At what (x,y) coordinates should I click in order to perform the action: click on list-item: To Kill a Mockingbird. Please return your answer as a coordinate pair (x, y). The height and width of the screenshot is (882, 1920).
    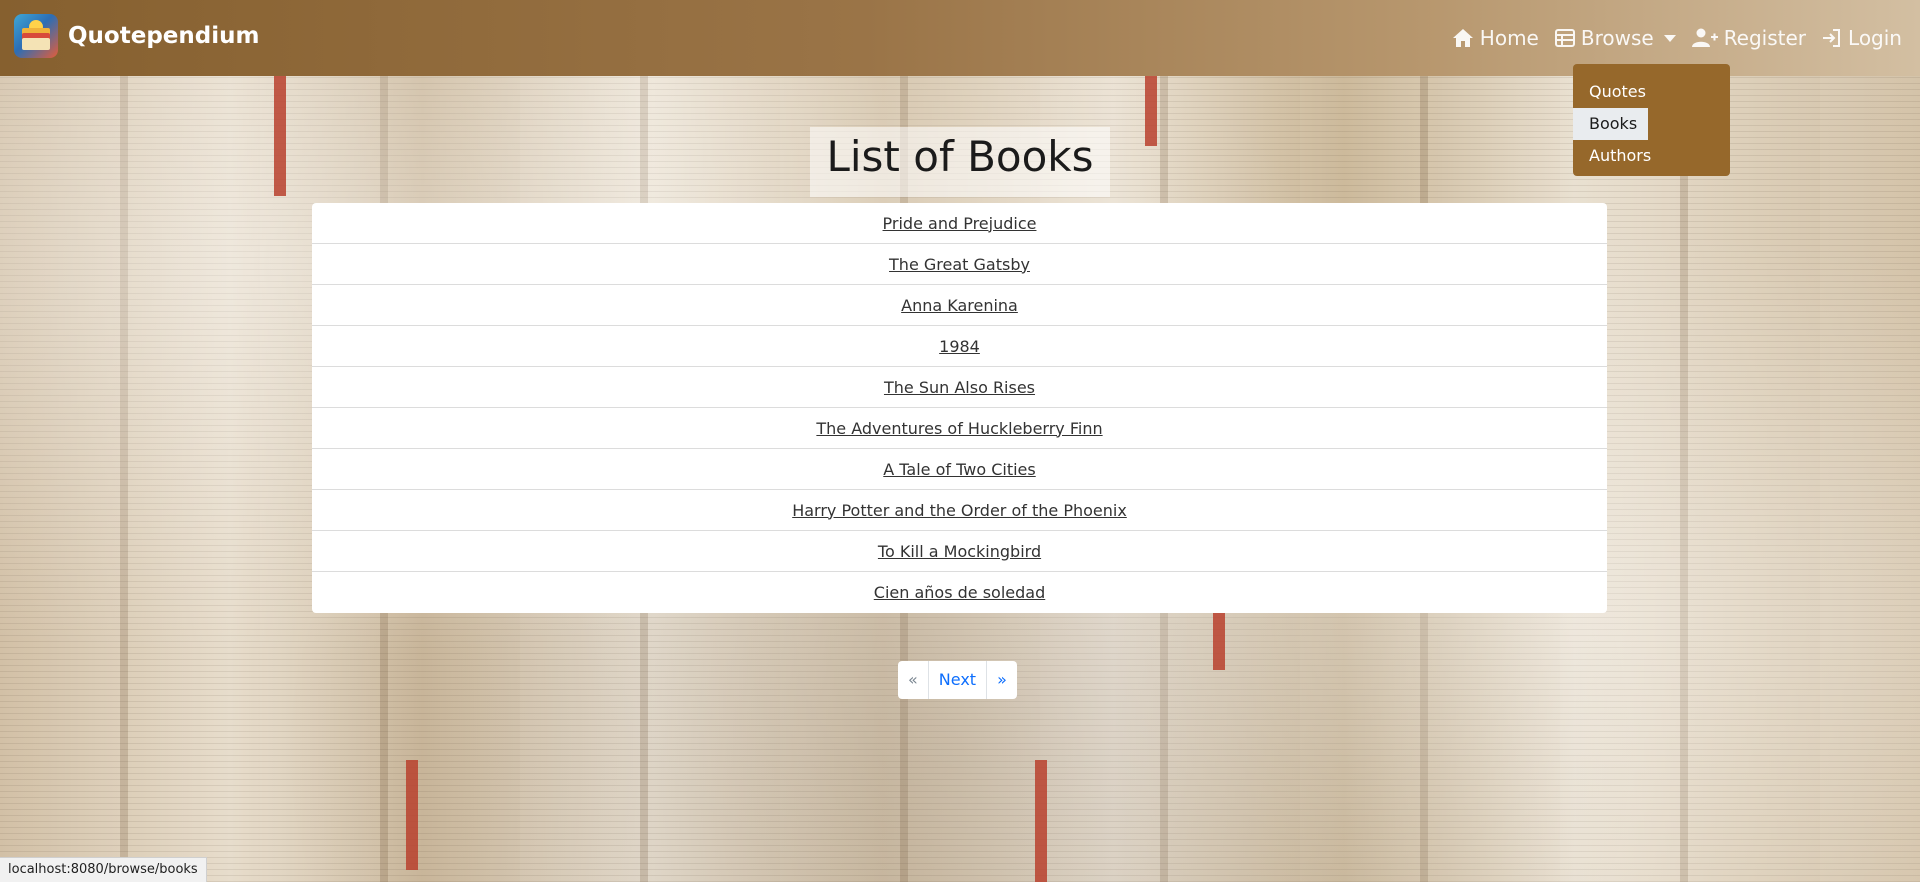
    Looking at the image, I should click on (959, 551).